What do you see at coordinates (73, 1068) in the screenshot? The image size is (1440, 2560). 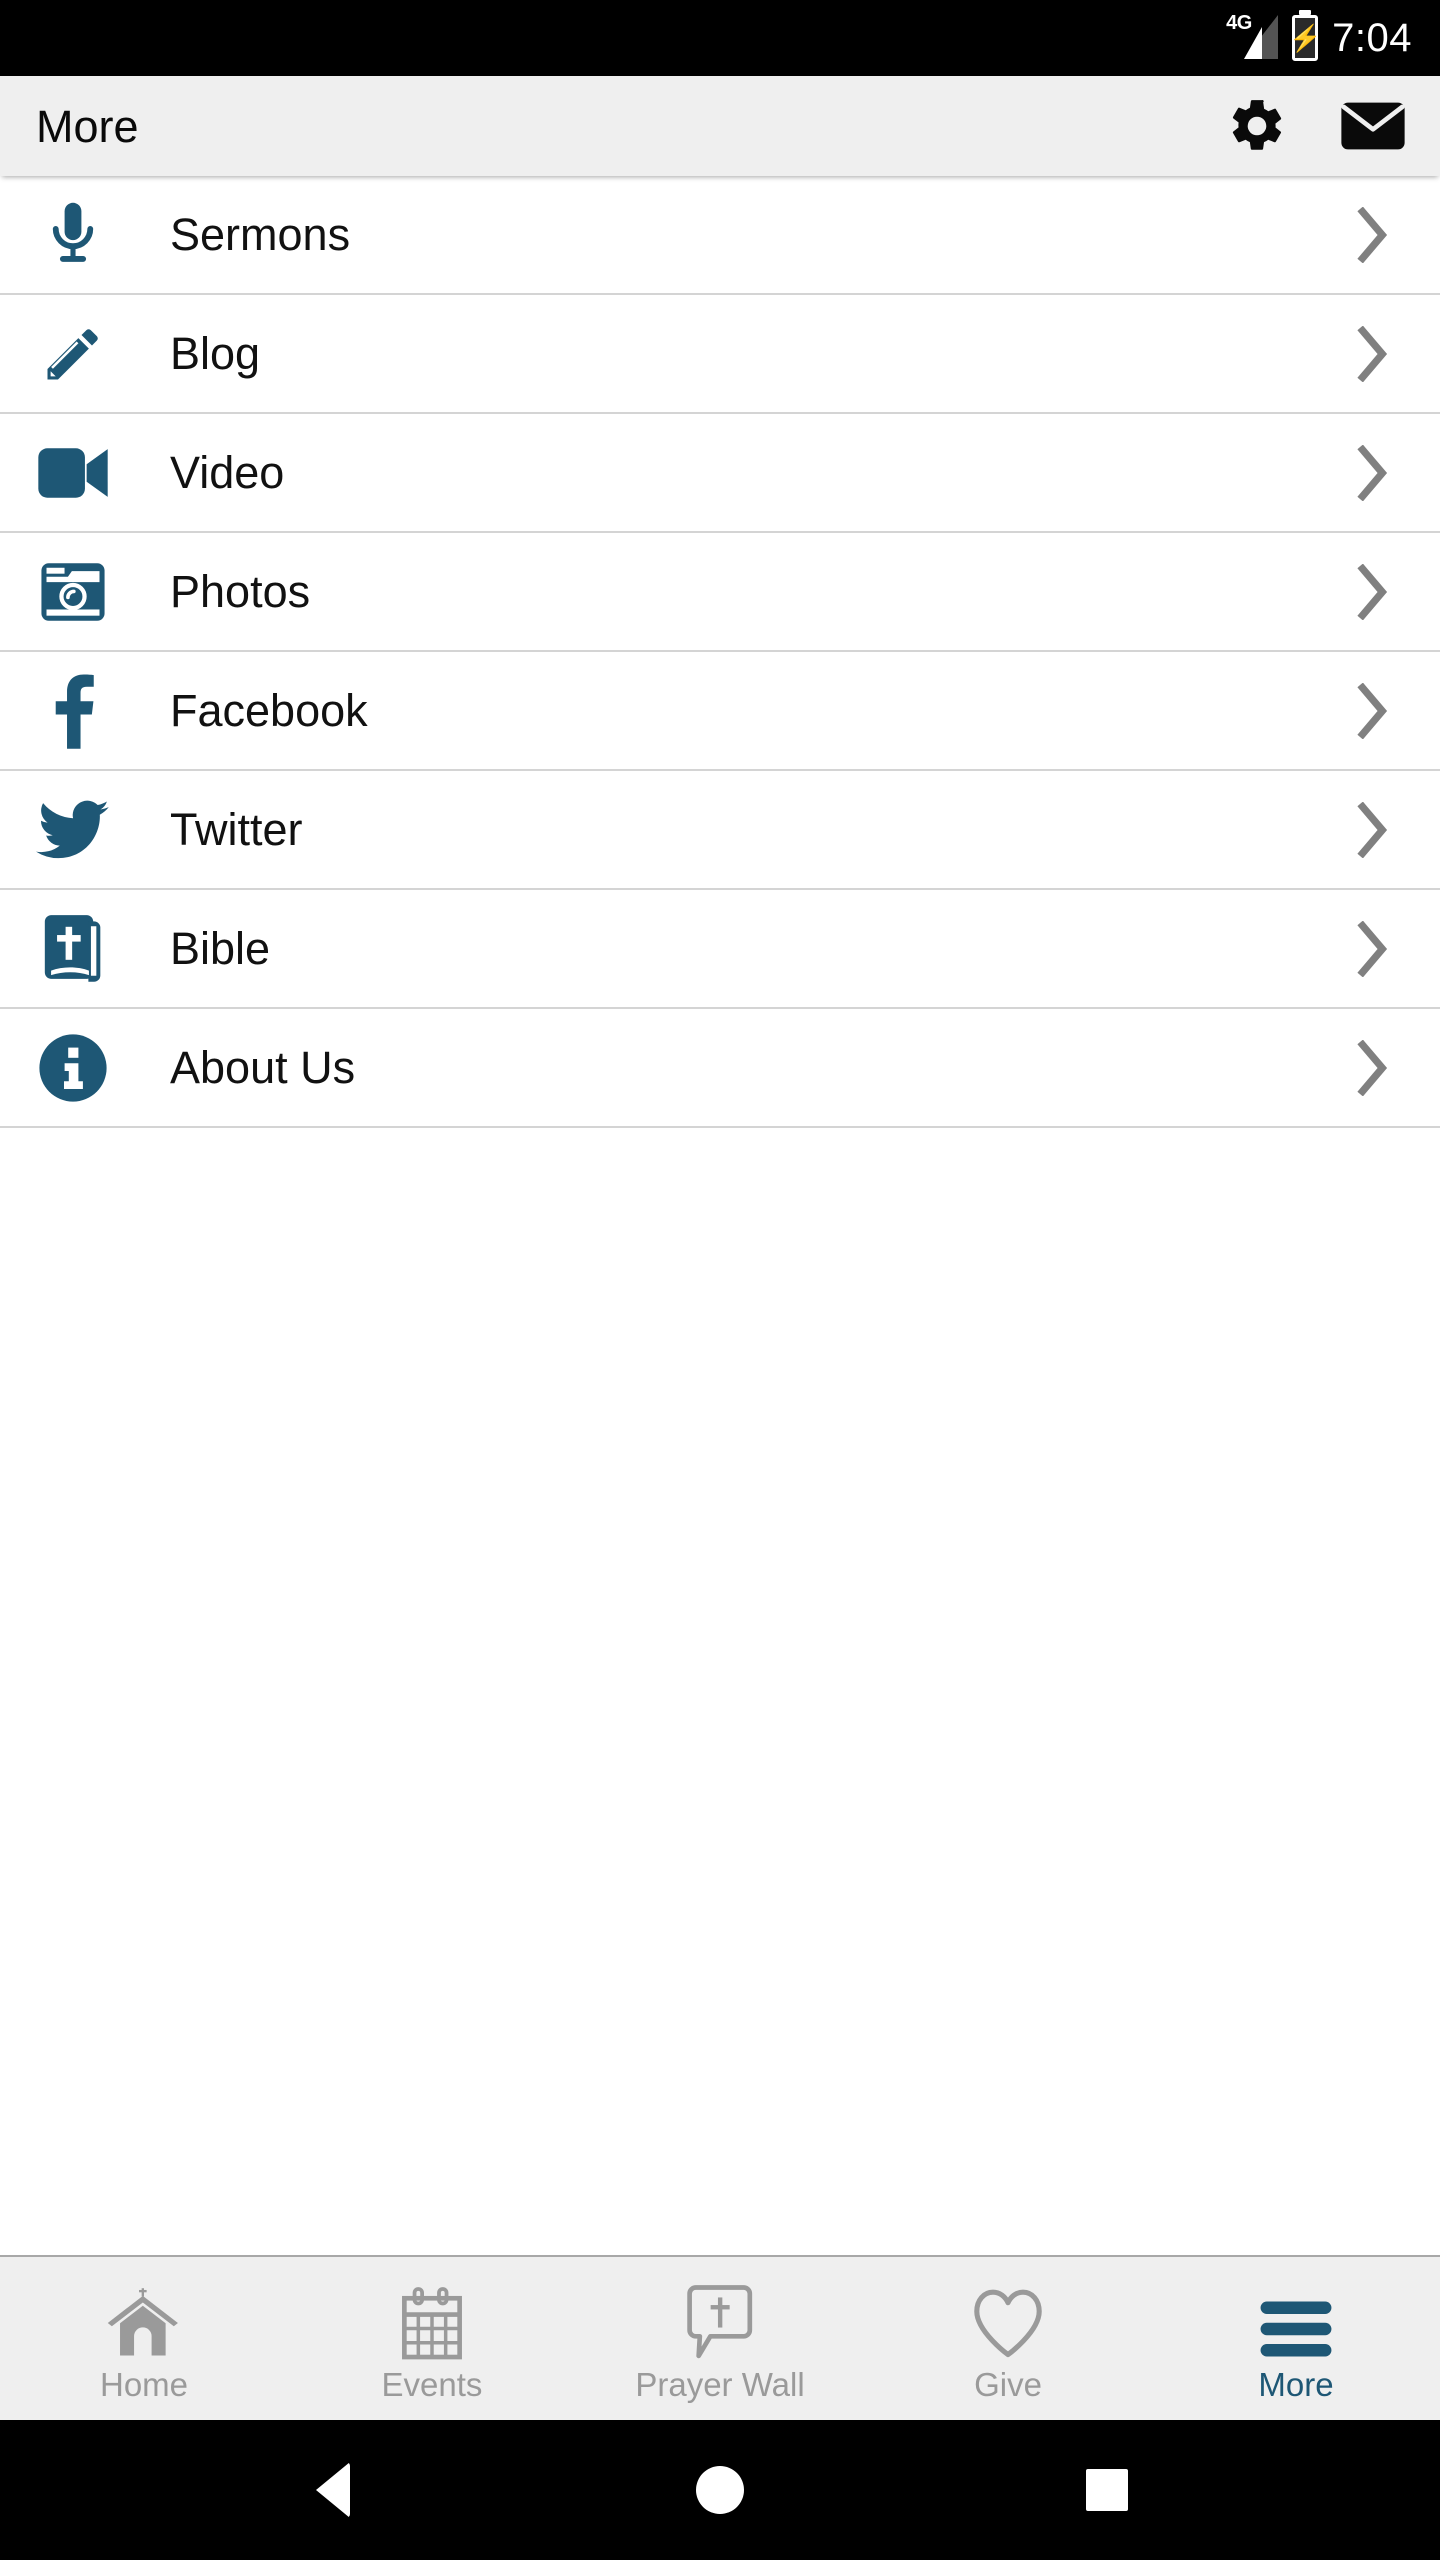 I see `info-circle-icon` at bounding box center [73, 1068].